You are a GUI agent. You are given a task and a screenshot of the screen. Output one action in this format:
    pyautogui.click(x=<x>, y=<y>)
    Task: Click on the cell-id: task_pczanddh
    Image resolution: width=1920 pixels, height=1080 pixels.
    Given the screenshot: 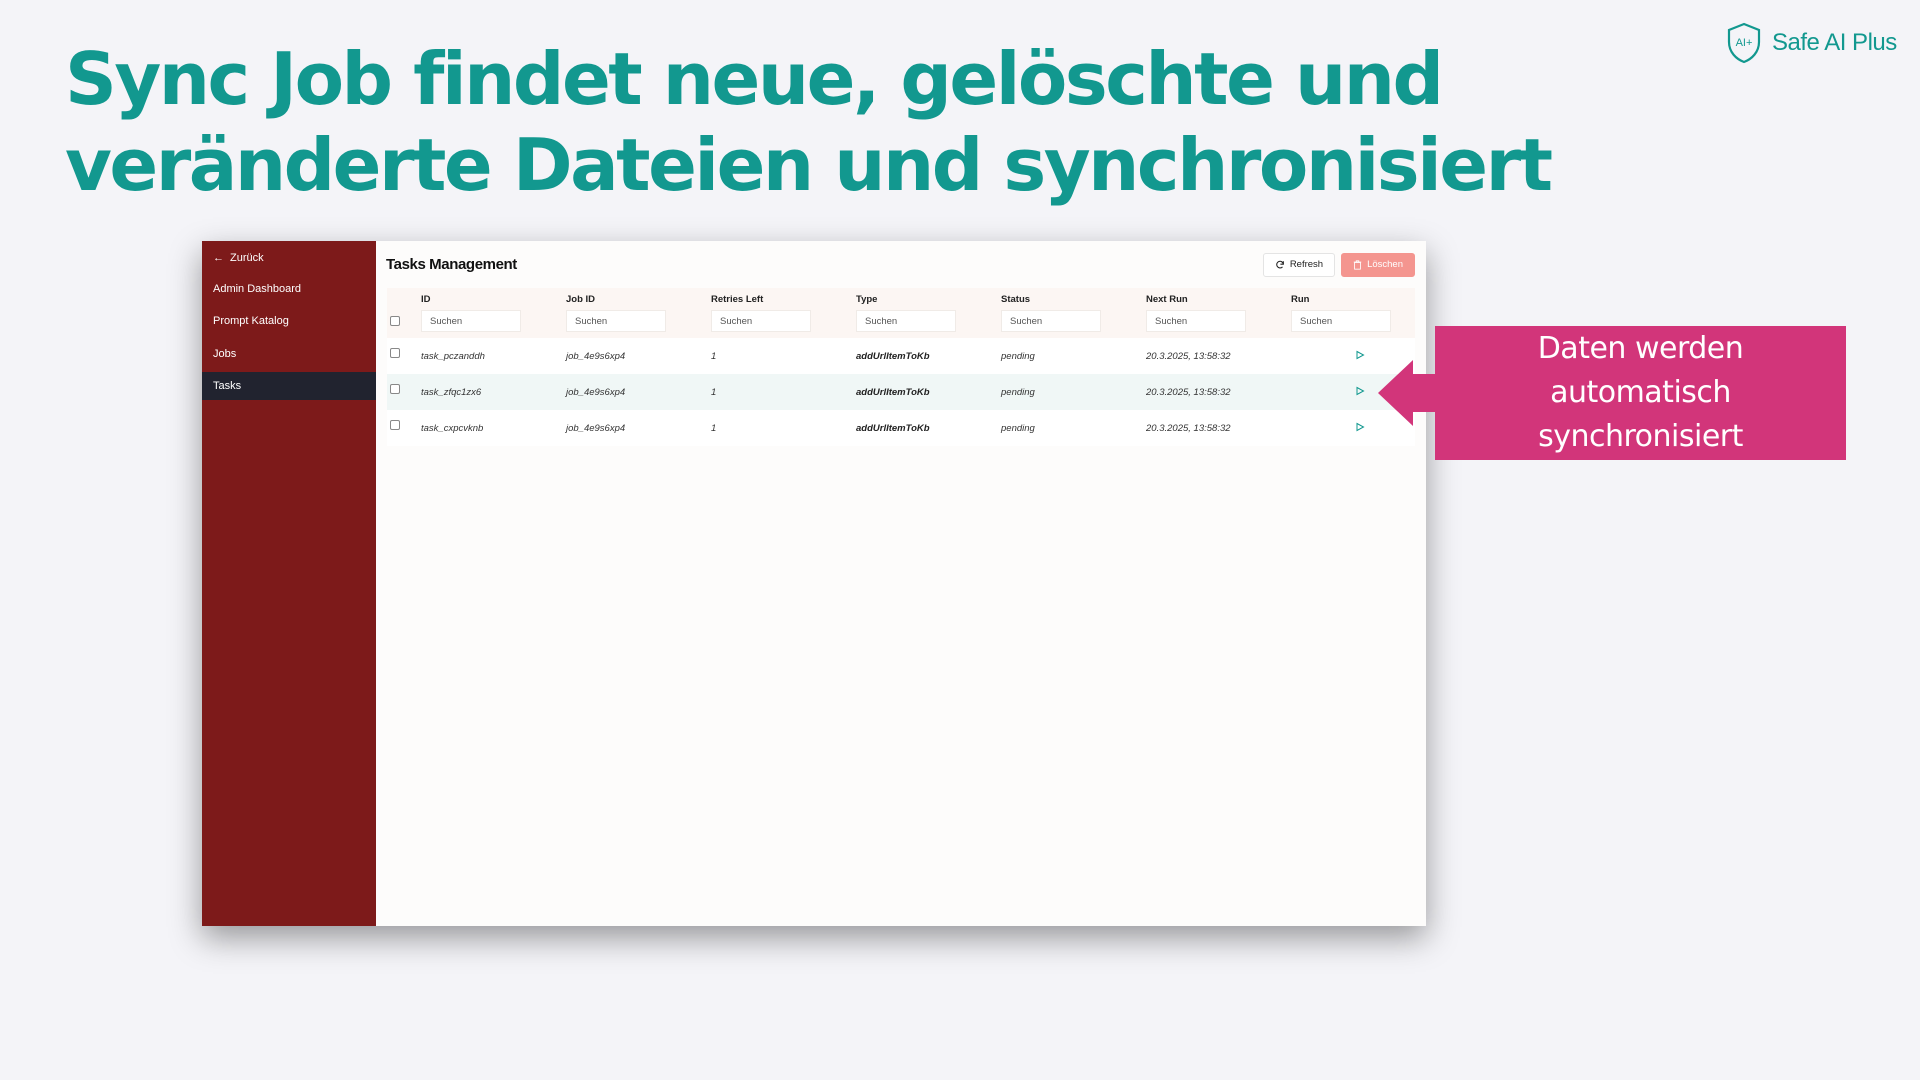 What is the action you would take?
    pyautogui.click(x=453, y=356)
    